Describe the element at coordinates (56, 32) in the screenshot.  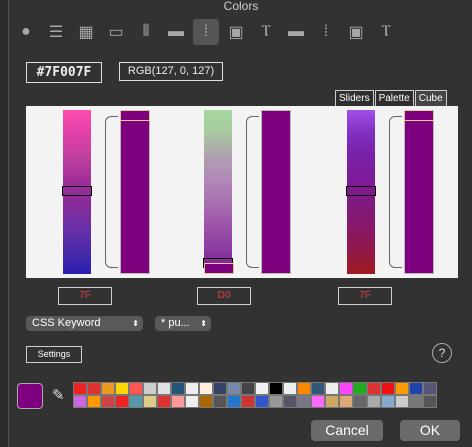
I see `sliders-icon: ☰` at that location.